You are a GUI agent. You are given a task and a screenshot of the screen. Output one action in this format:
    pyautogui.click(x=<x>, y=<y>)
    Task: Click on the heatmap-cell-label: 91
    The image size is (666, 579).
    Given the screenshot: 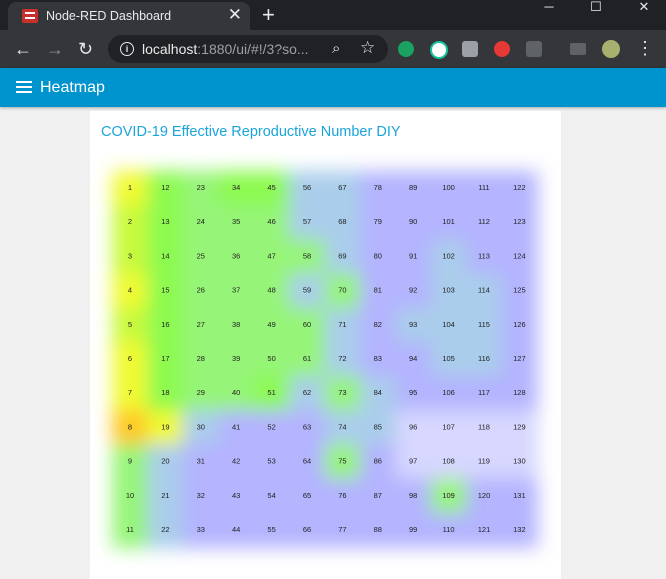 What is the action you would take?
    pyautogui.click(x=413, y=255)
    